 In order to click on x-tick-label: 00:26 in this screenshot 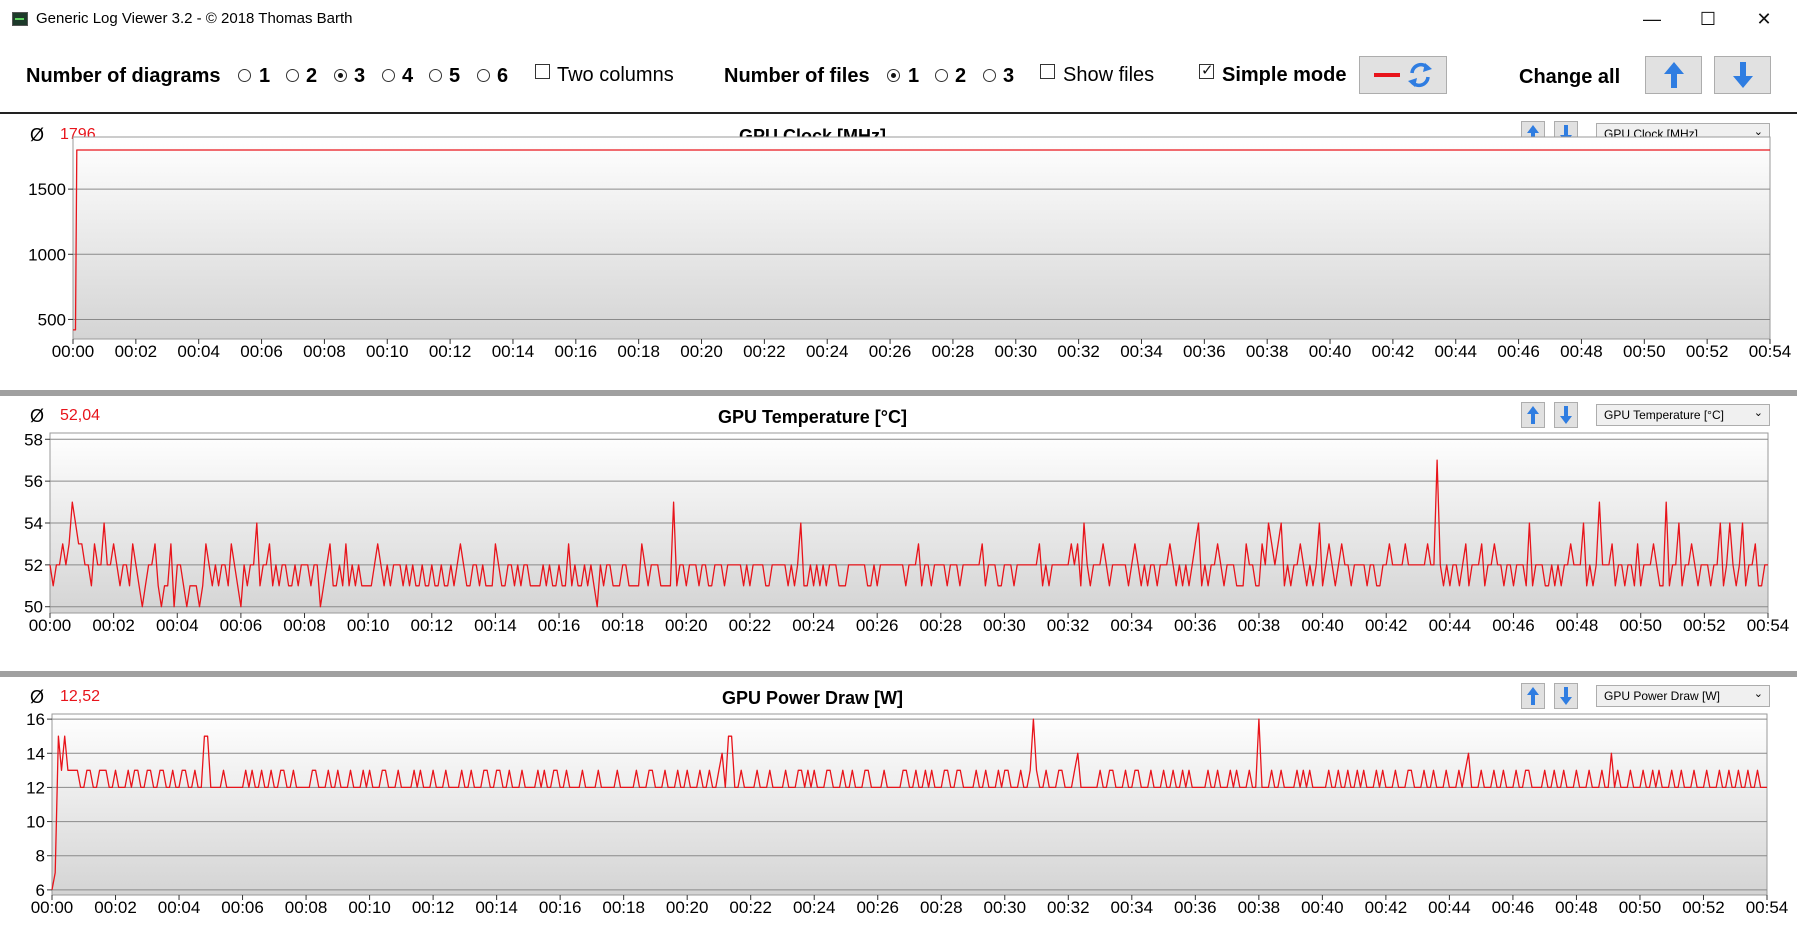, I will do `click(877, 625)`.